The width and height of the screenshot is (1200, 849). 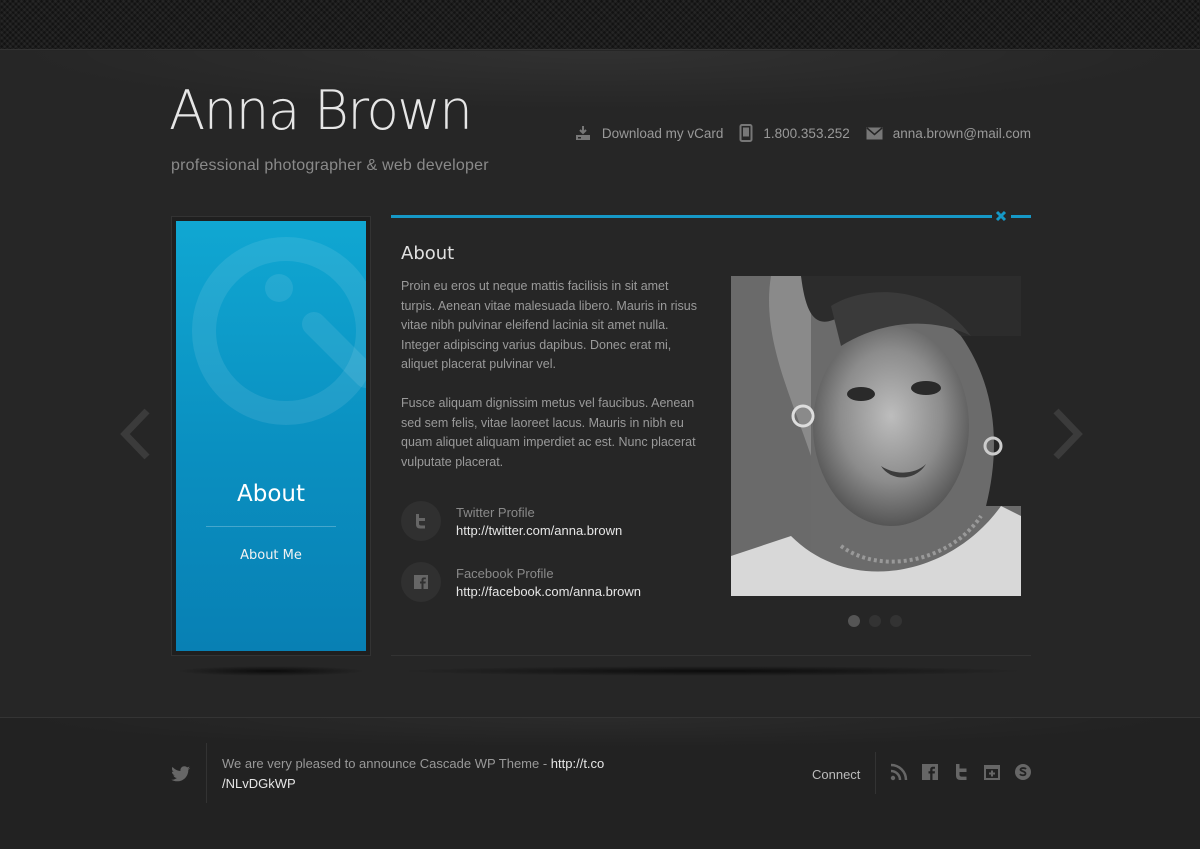 I want to click on download-icon, so click(x=582, y=133).